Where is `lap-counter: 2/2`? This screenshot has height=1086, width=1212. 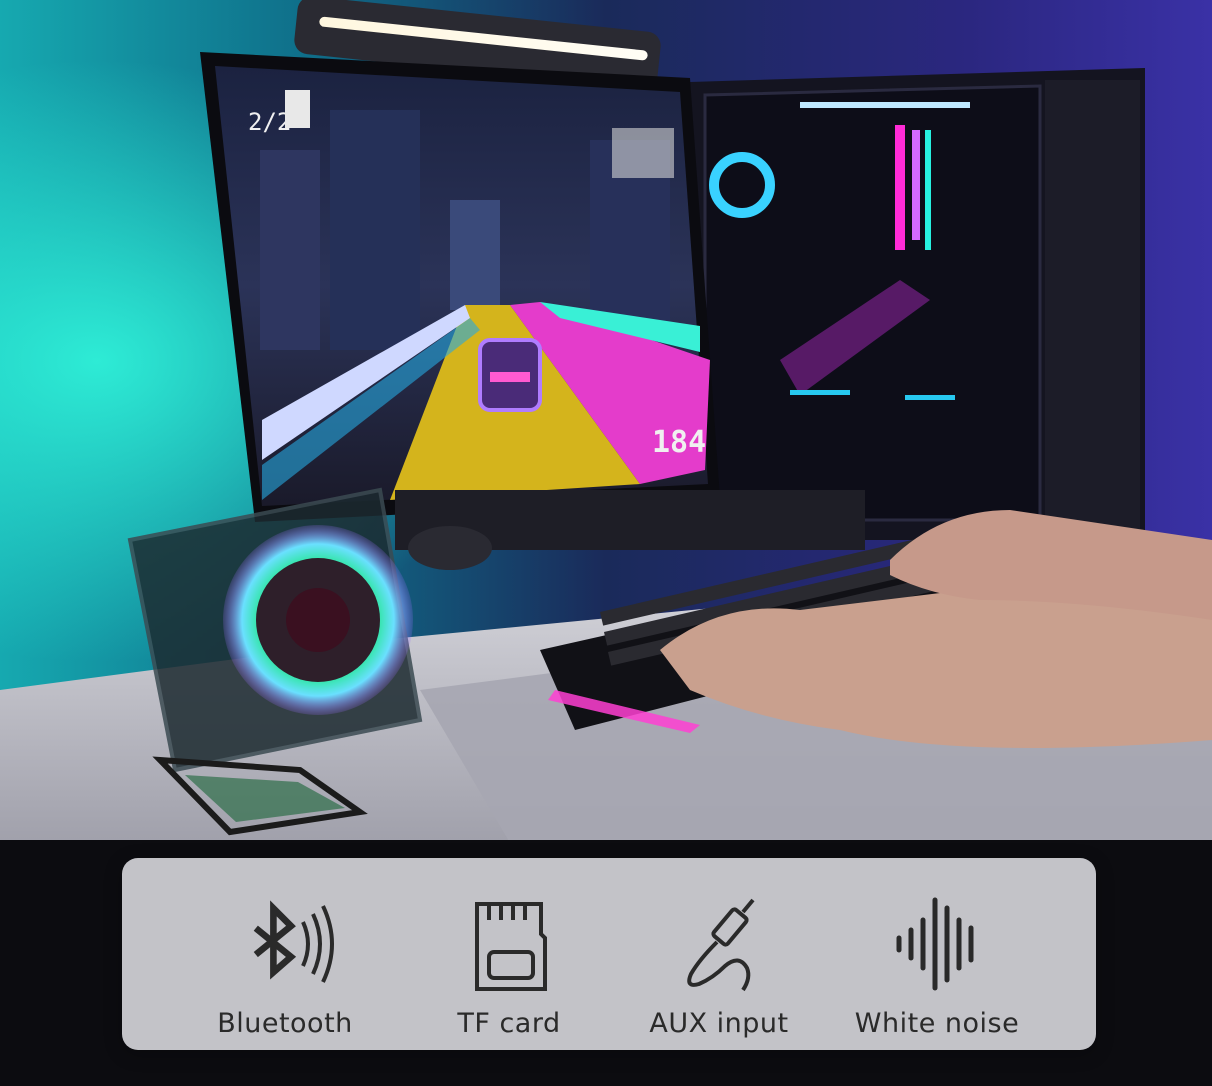
lap-counter: 2/2 is located at coordinates (269, 122).